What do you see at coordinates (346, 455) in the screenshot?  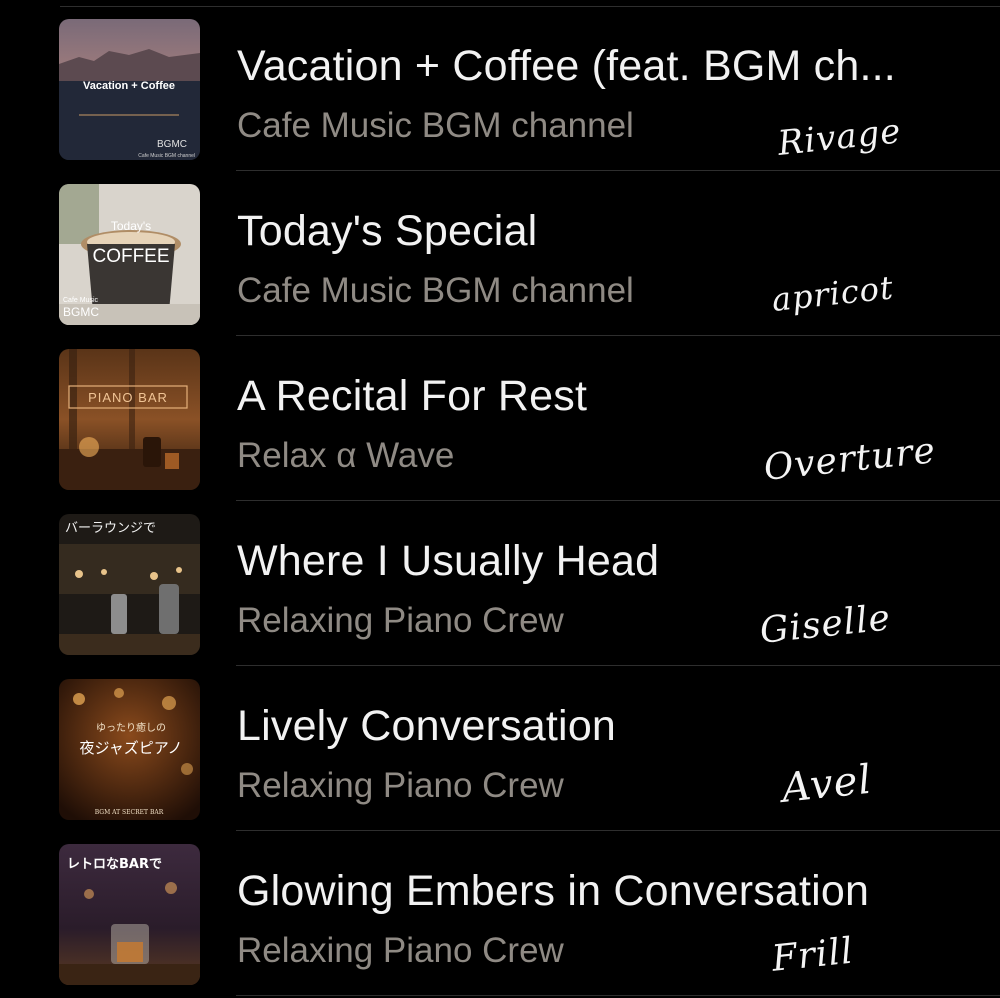 I see `track-artist: Relax α Wave` at bounding box center [346, 455].